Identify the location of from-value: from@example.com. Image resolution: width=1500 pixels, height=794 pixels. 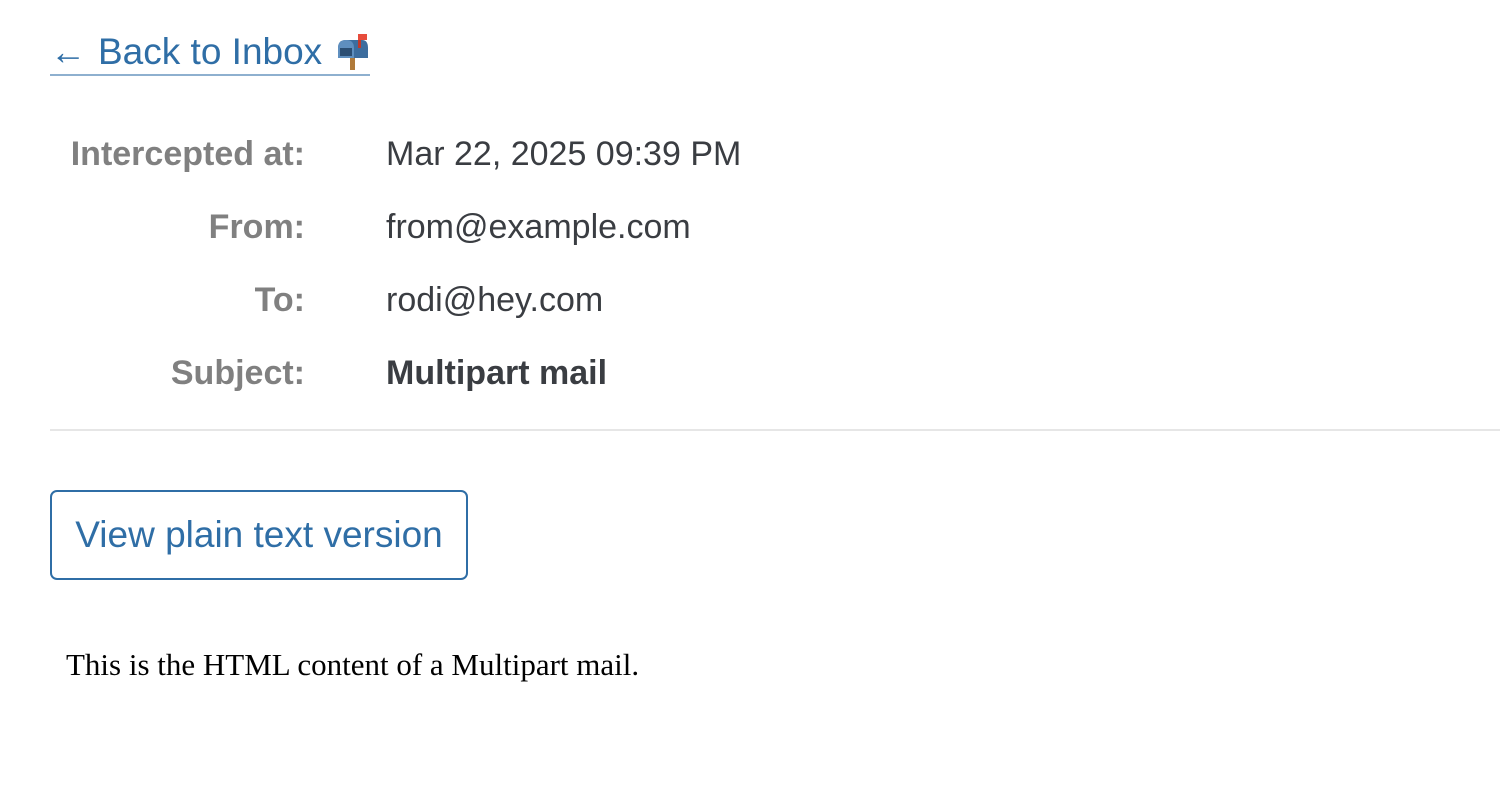
(538, 227).